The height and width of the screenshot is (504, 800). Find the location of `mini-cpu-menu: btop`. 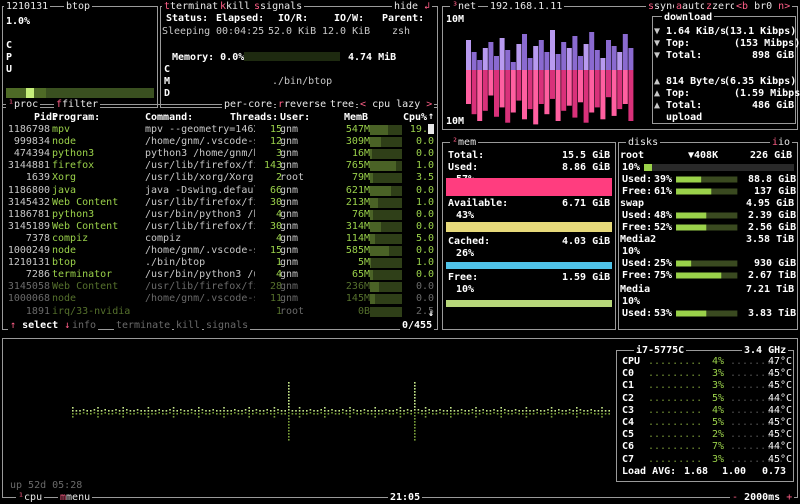

mini-cpu-menu: btop is located at coordinates (78, 6).